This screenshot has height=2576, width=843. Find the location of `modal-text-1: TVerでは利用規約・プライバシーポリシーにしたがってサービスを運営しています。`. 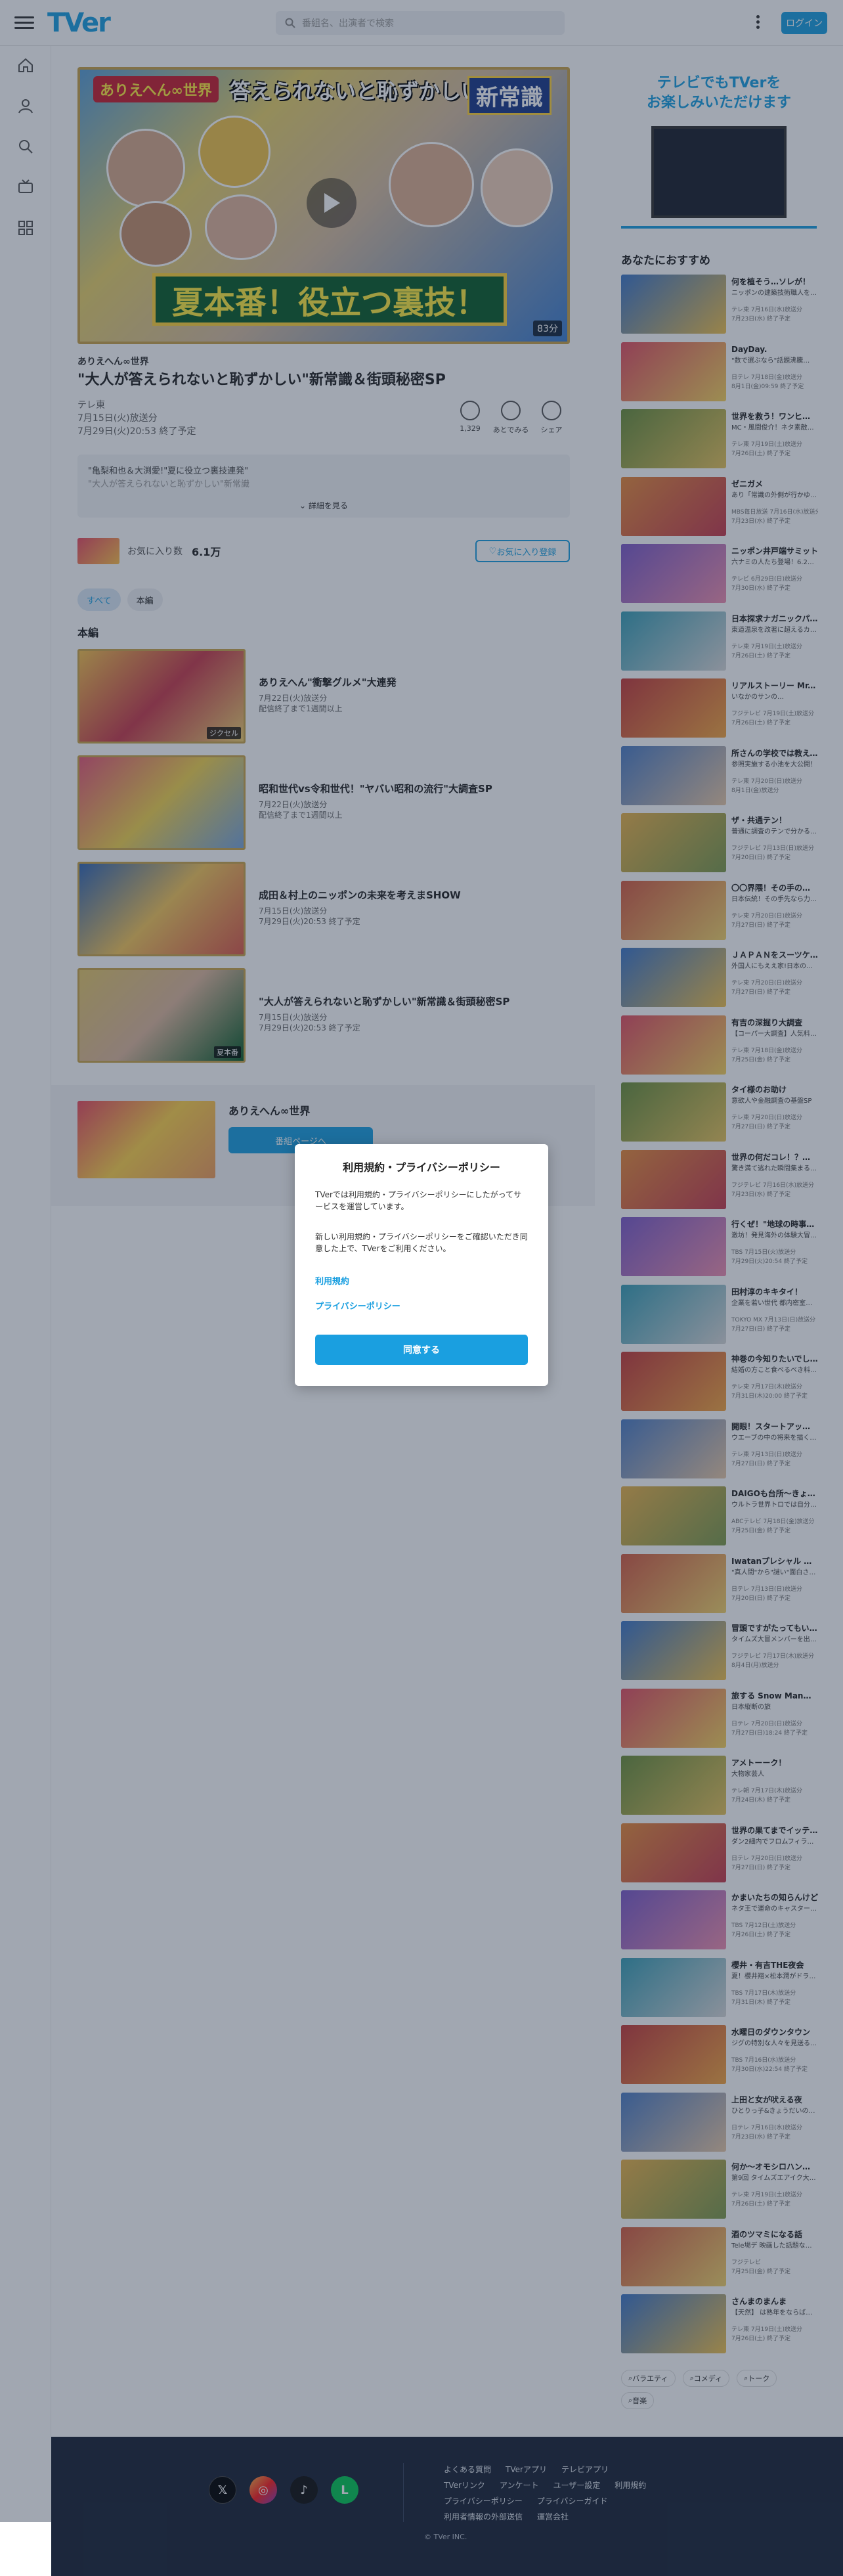

modal-text-1: TVerでは利用規約・プライバシーポリシーにしたがってサービスを運営しています。 is located at coordinates (418, 1200).